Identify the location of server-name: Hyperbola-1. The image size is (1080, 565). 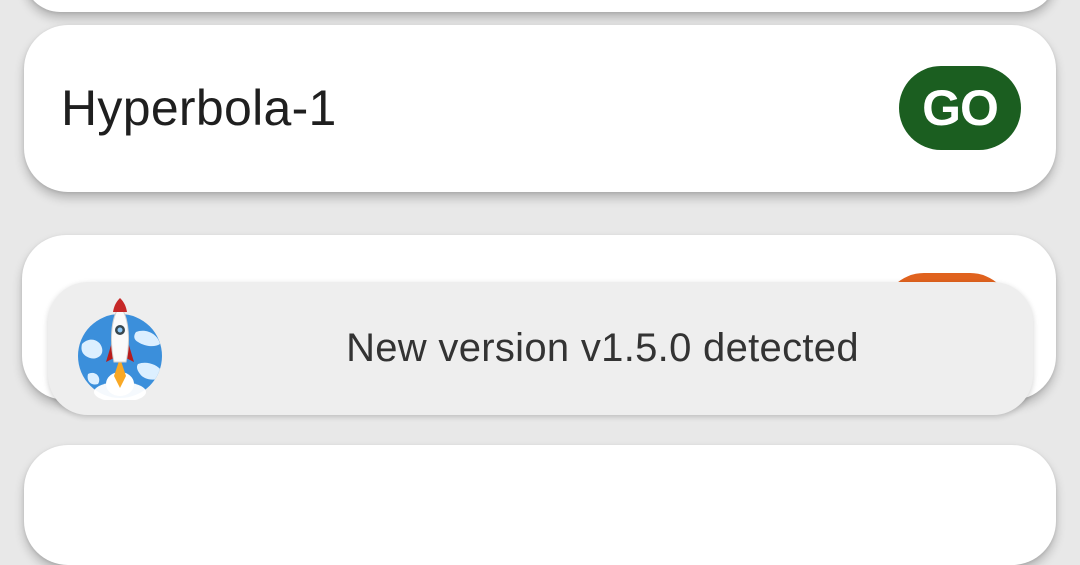
(199, 108).